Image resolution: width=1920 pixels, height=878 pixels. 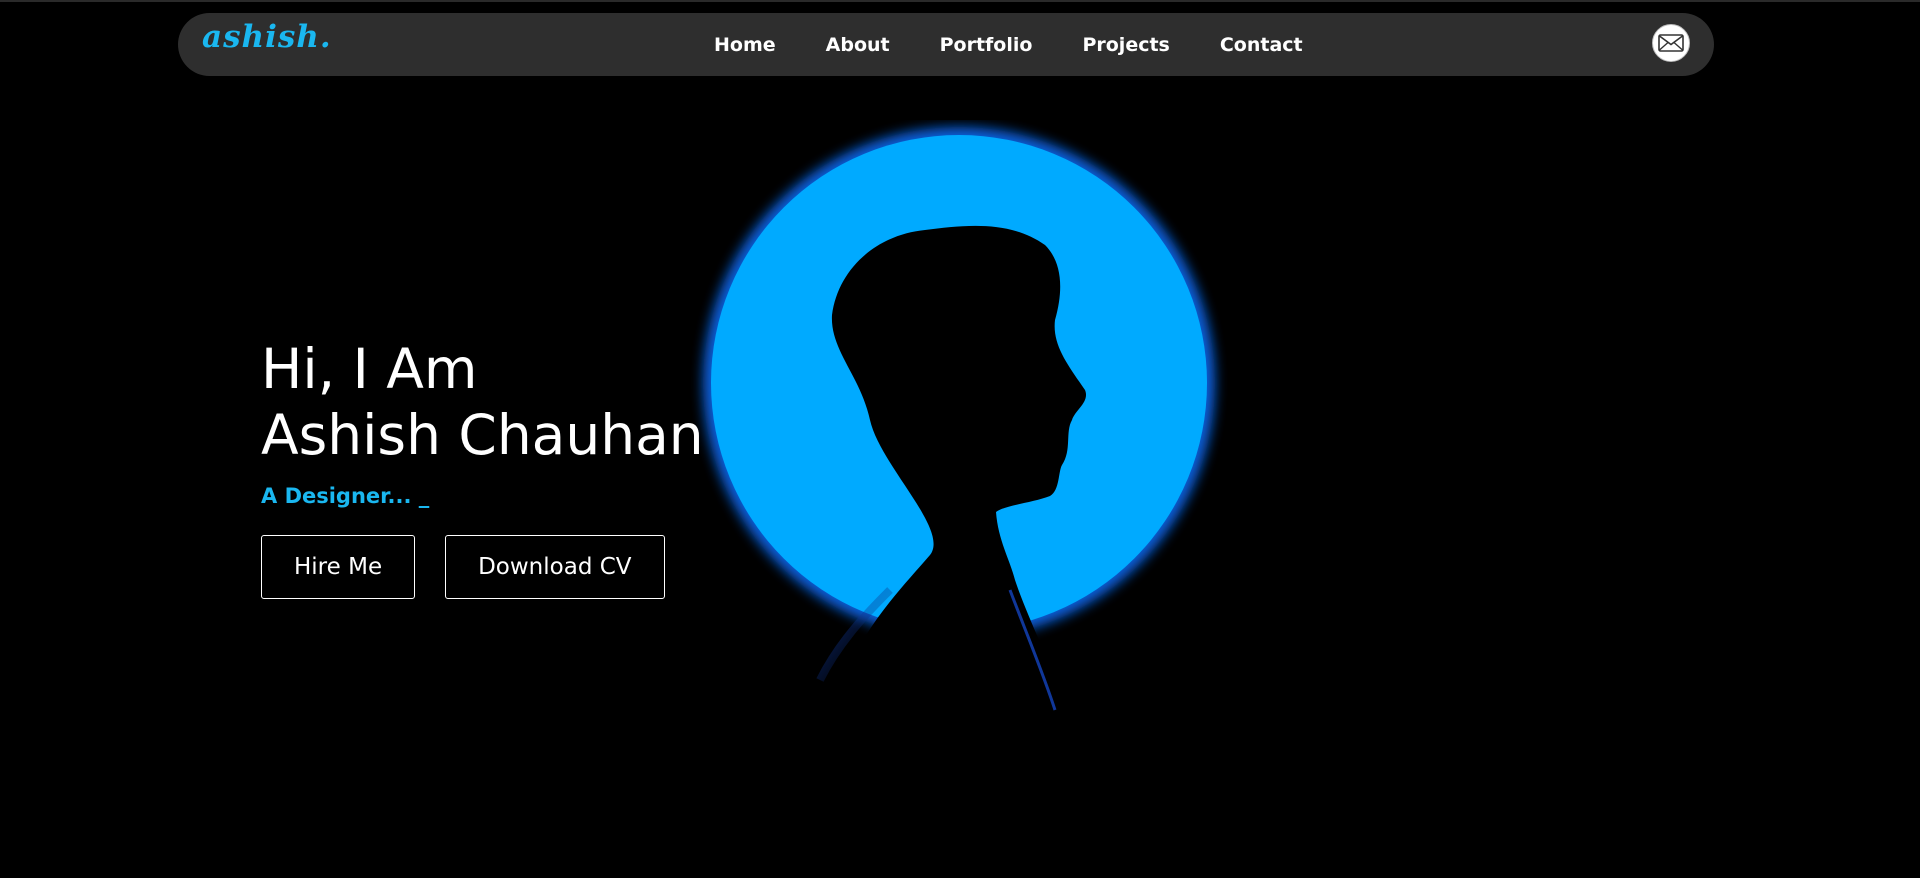 I want to click on hire-me-button: Hire Me, so click(x=338, y=567).